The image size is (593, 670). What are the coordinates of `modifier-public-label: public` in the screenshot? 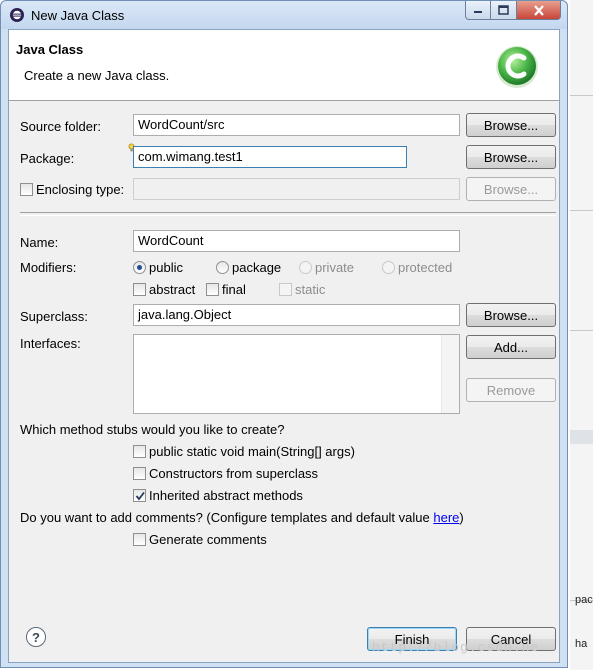 It's located at (166, 267).